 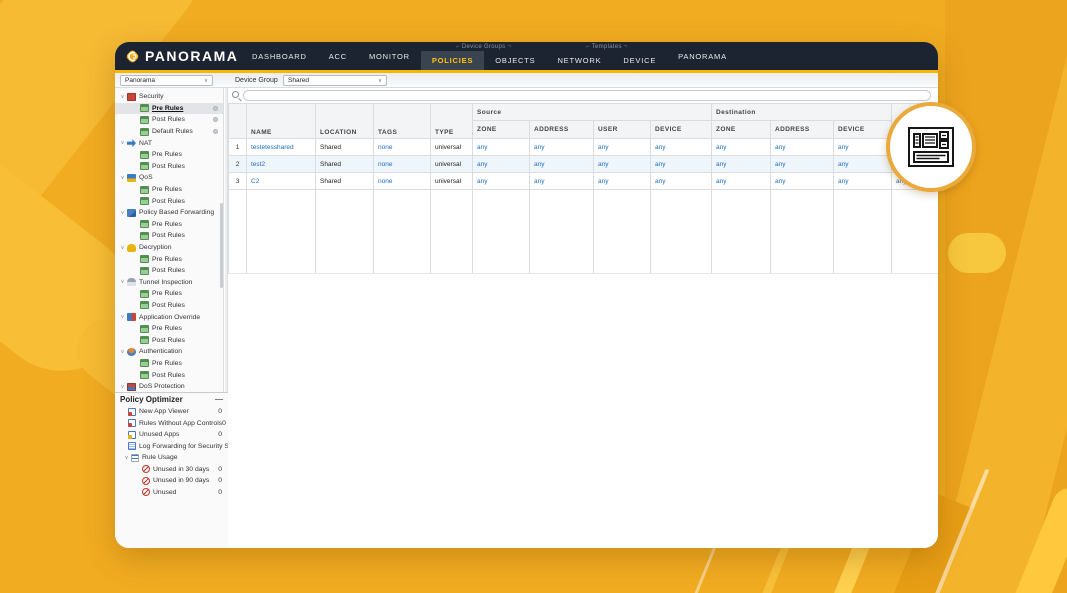 What do you see at coordinates (344, 147) in the screenshot?
I see `rule-location: Shared` at bounding box center [344, 147].